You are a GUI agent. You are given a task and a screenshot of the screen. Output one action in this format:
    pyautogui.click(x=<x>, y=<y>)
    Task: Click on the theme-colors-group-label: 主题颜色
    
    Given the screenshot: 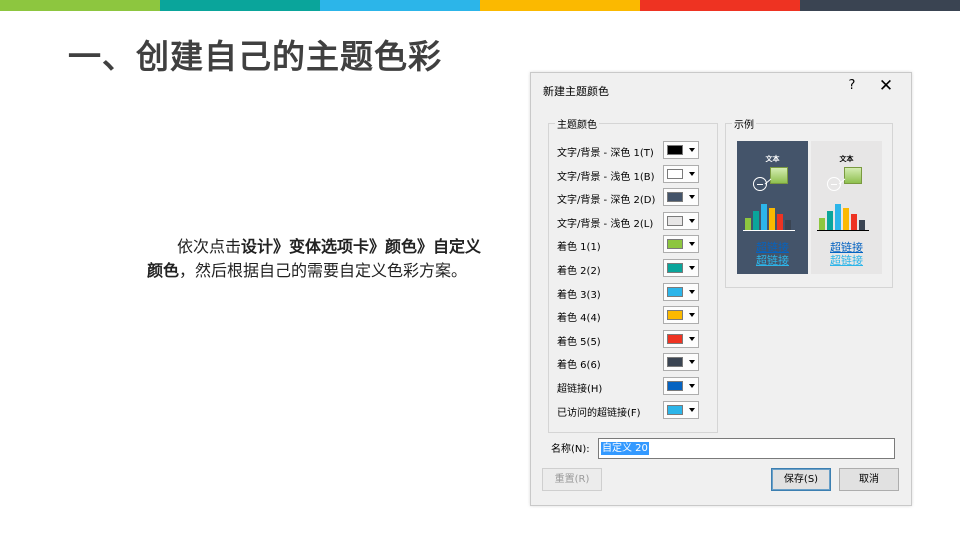 What is the action you would take?
    pyautogui.click(x=577, y=123)
    